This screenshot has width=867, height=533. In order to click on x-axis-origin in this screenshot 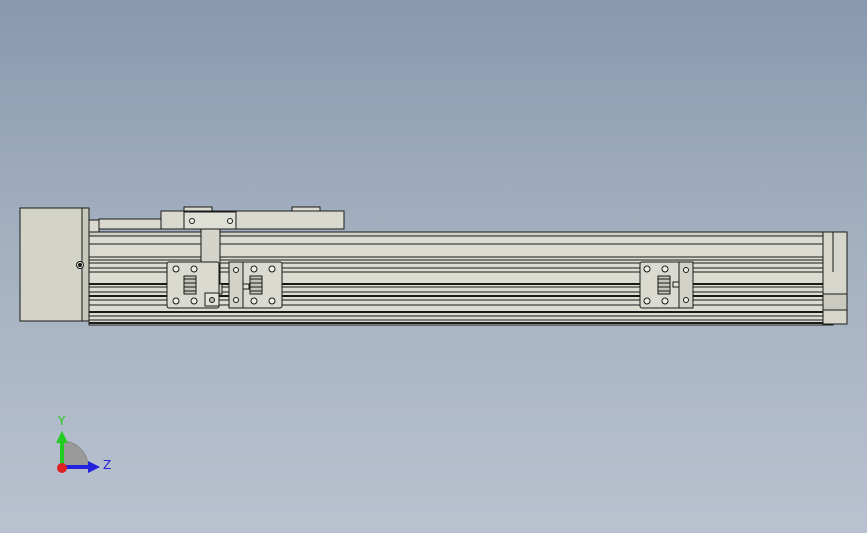, I will do `click(62, 468)`.